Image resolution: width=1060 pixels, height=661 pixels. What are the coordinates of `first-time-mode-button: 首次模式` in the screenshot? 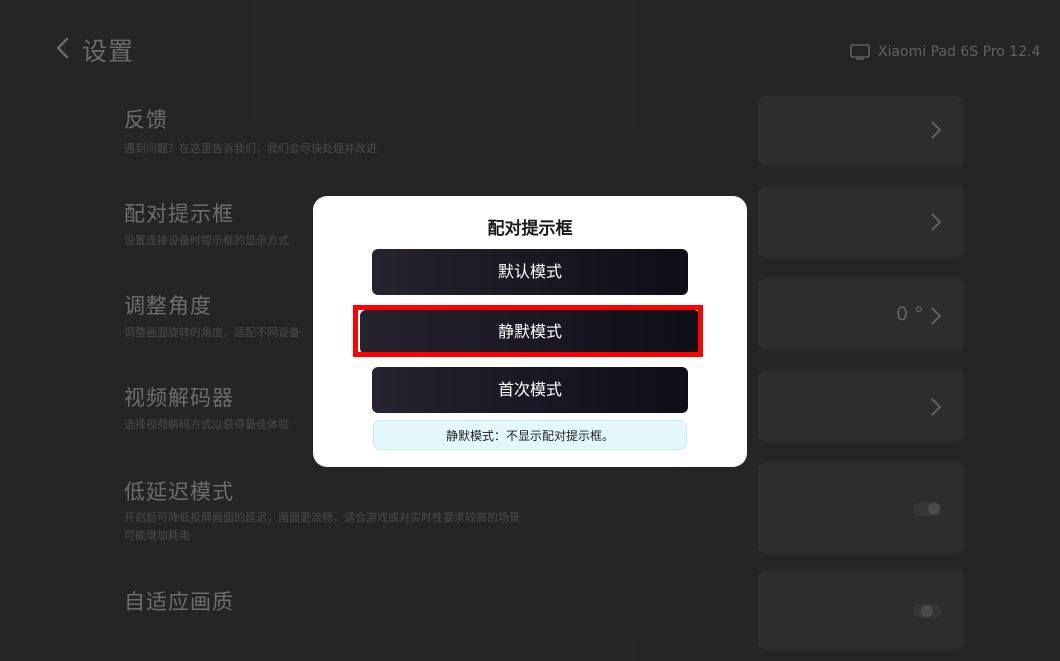 It's located at (530, 390).